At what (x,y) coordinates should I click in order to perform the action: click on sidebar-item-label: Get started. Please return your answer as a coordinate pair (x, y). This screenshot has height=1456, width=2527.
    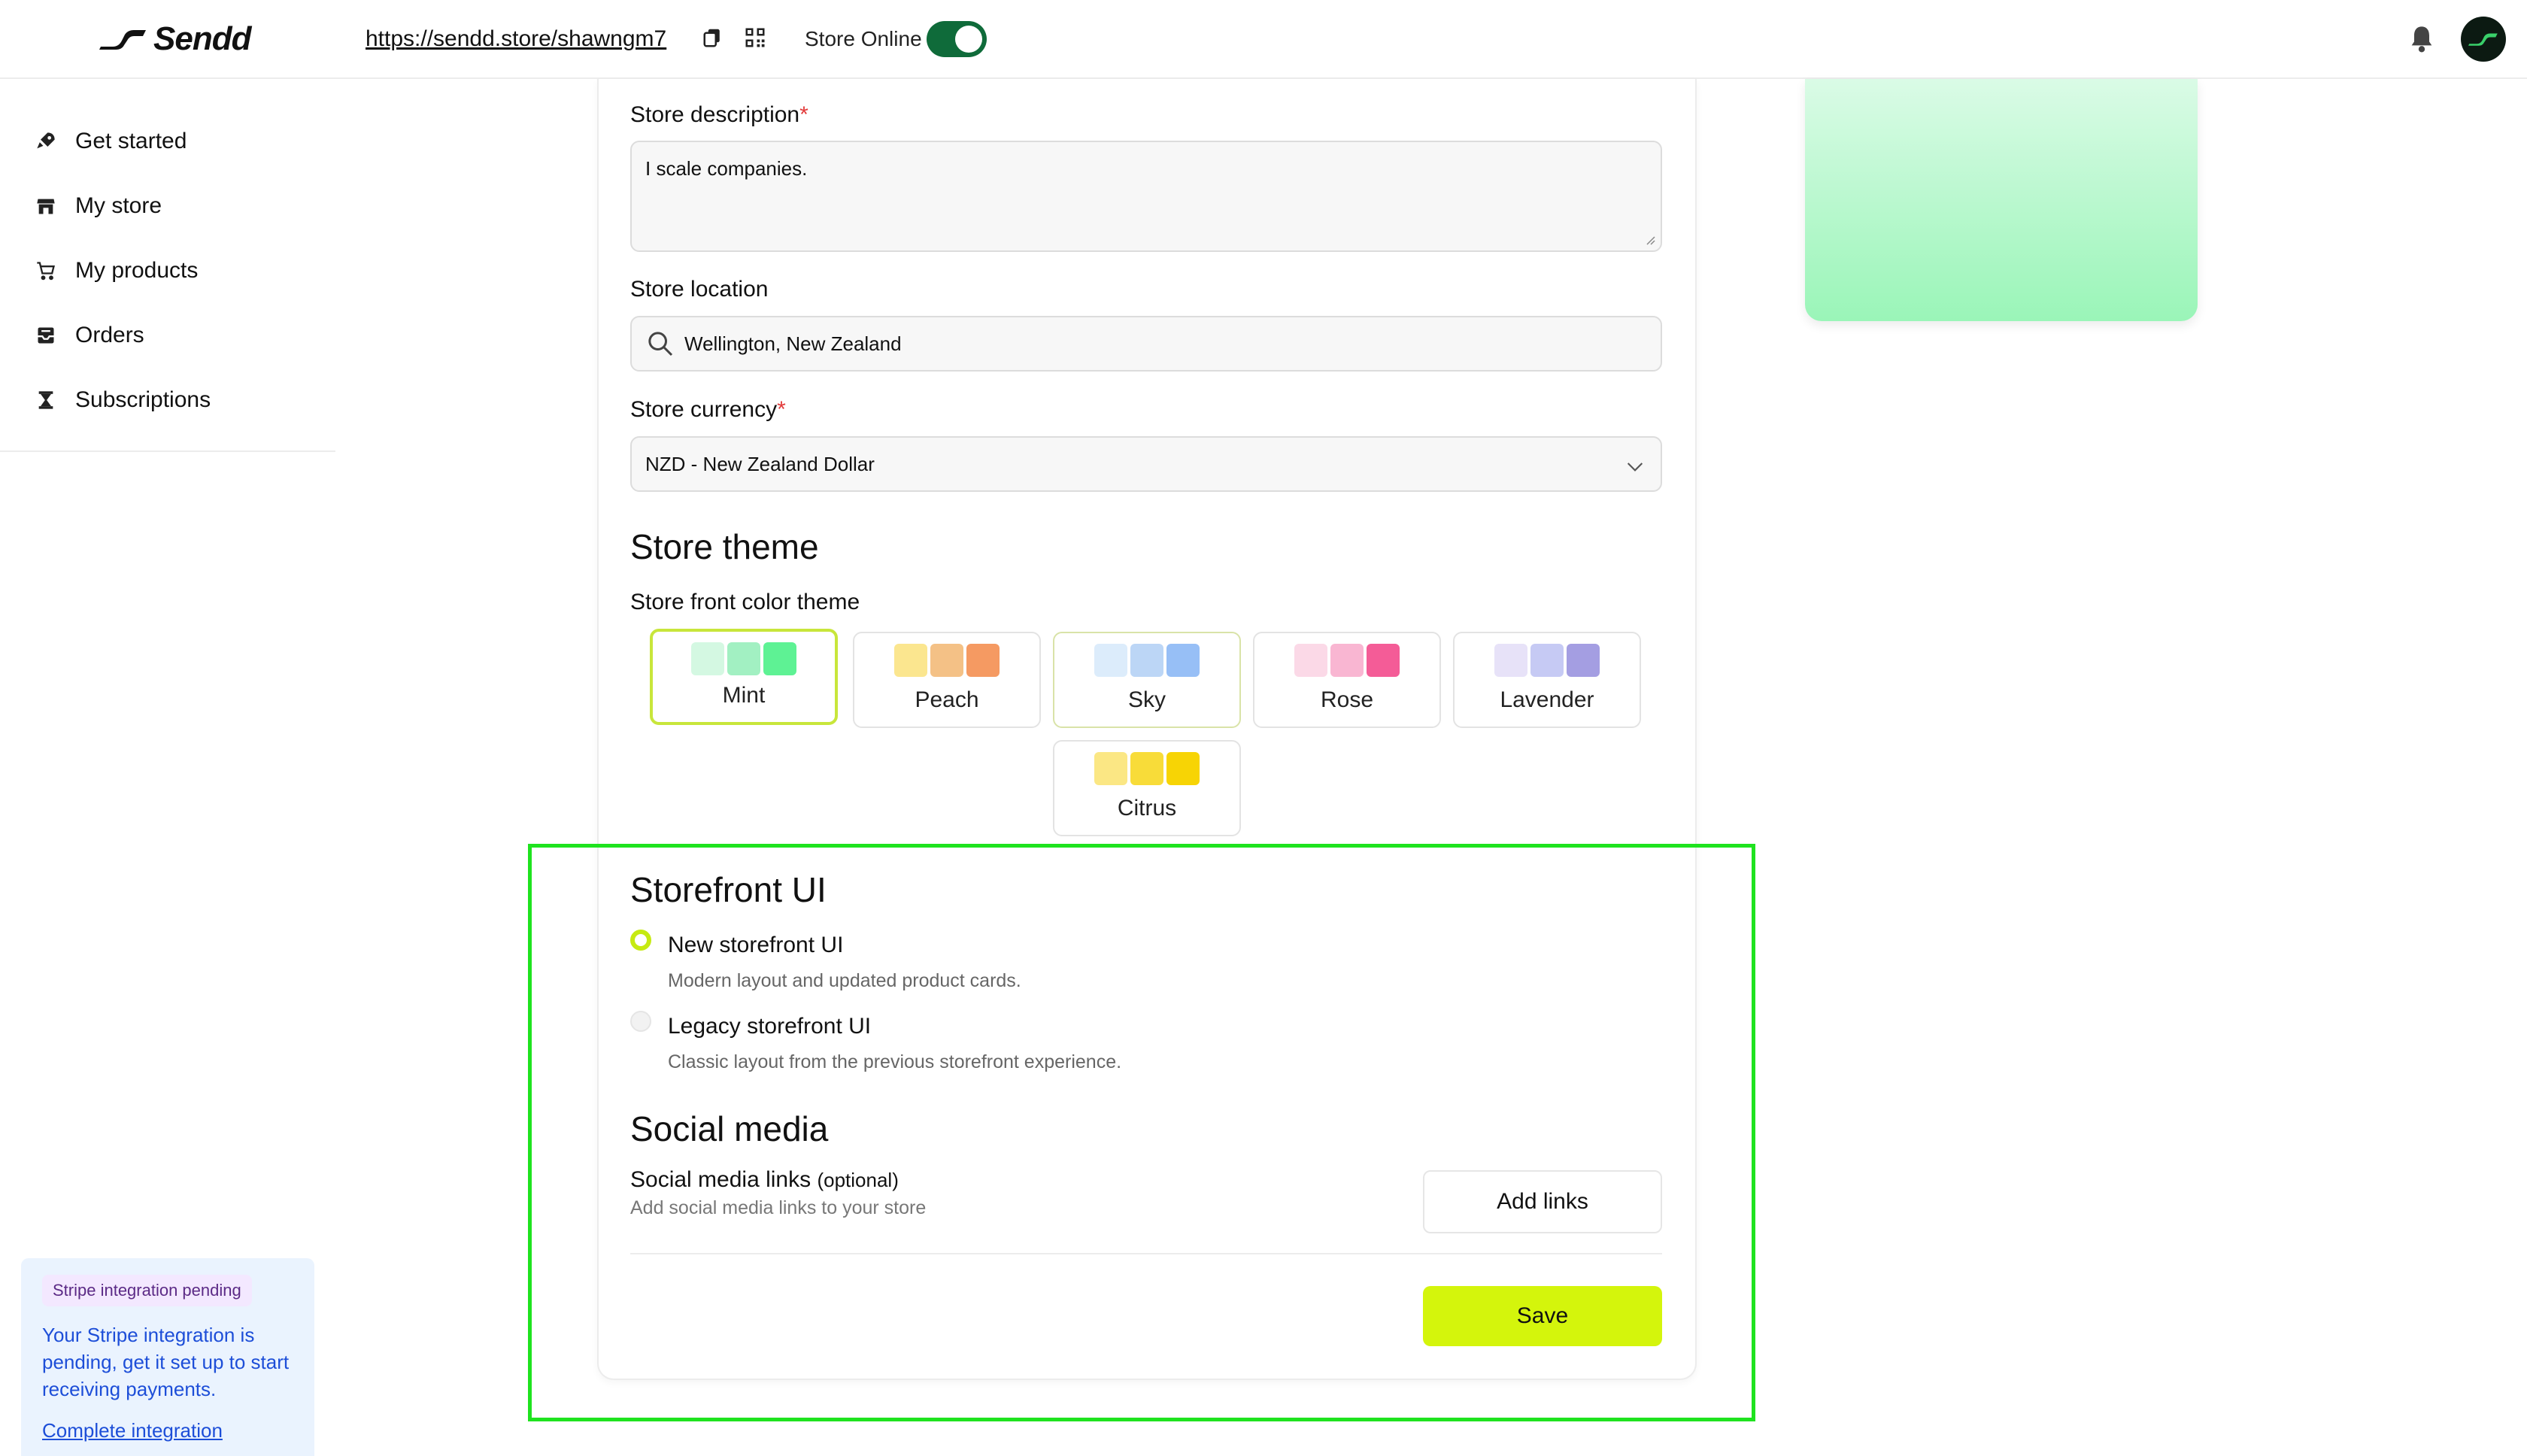
    Looking at the image, I should click on (131, 141).